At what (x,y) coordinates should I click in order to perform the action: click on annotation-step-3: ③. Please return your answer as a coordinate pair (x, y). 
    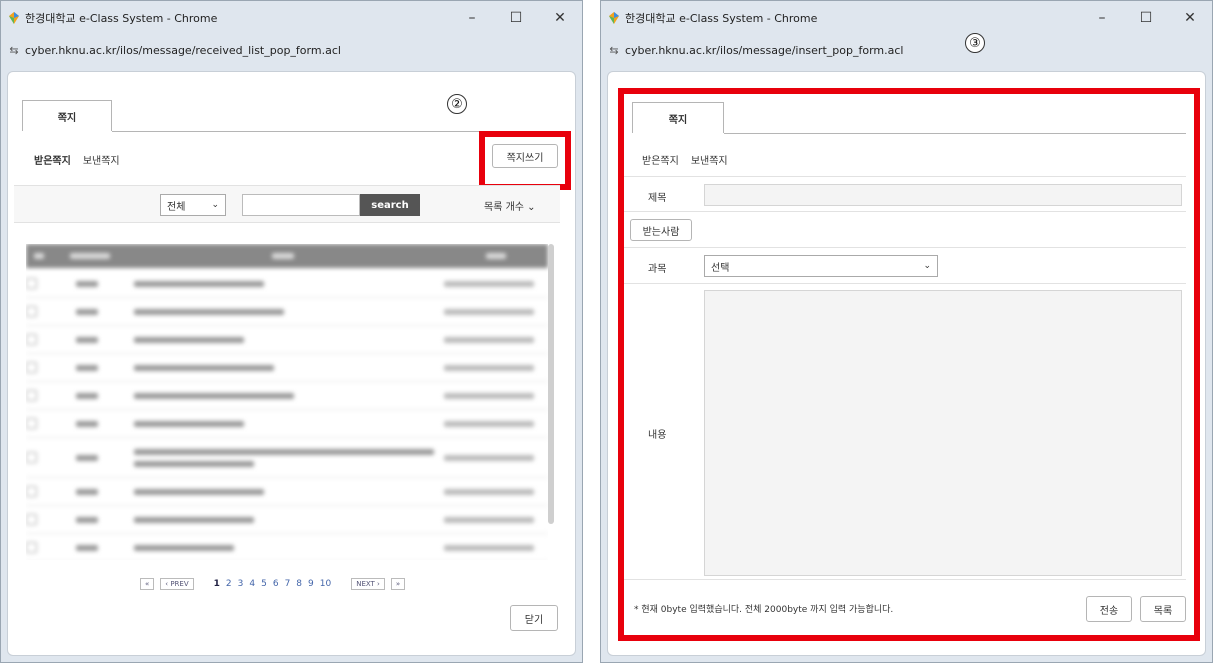
    Looking at the image, I should click on (975, 43).